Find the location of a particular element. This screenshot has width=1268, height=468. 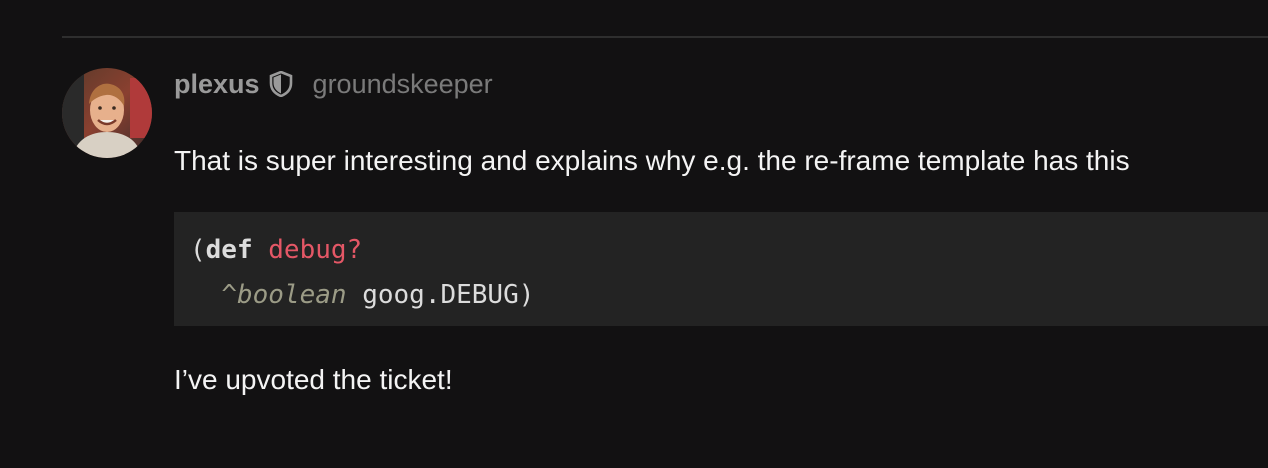

post-divider is located at coordinates (665, 37).